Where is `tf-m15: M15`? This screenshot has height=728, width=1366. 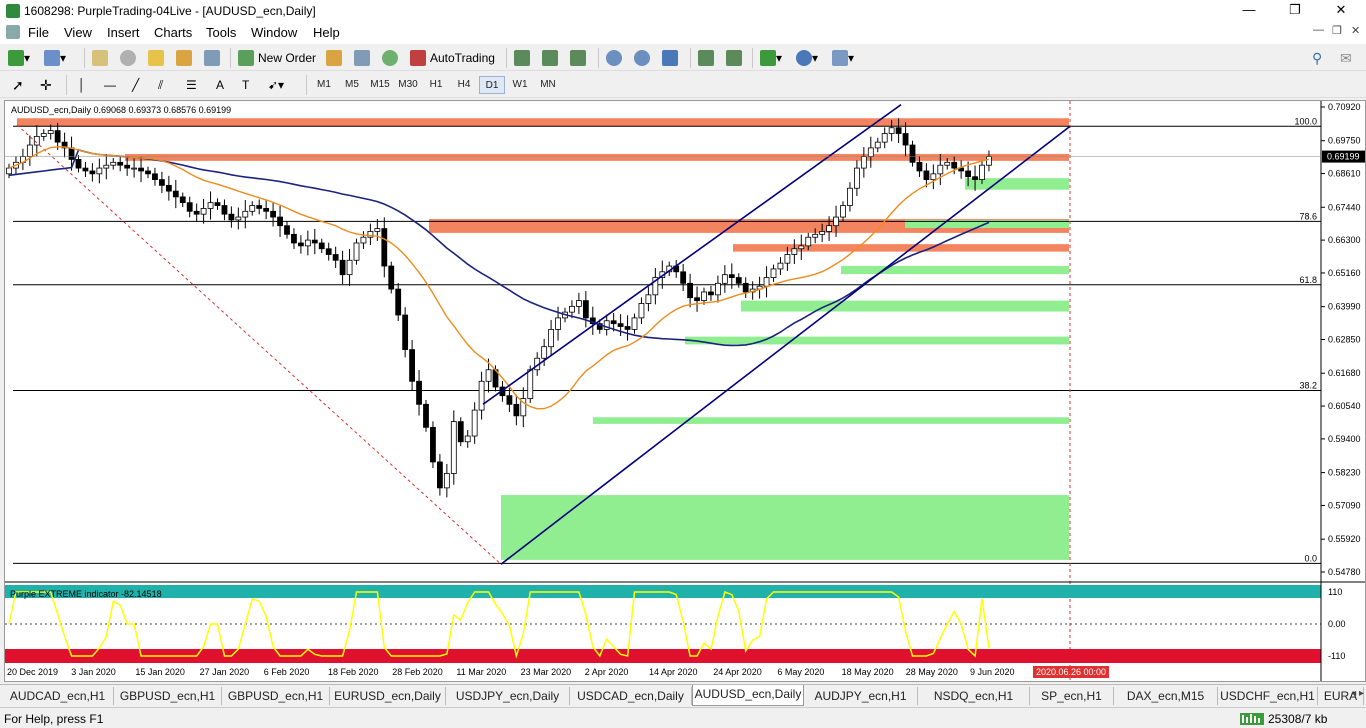
tf-m15: M15 is located at coordinates (380, 85).